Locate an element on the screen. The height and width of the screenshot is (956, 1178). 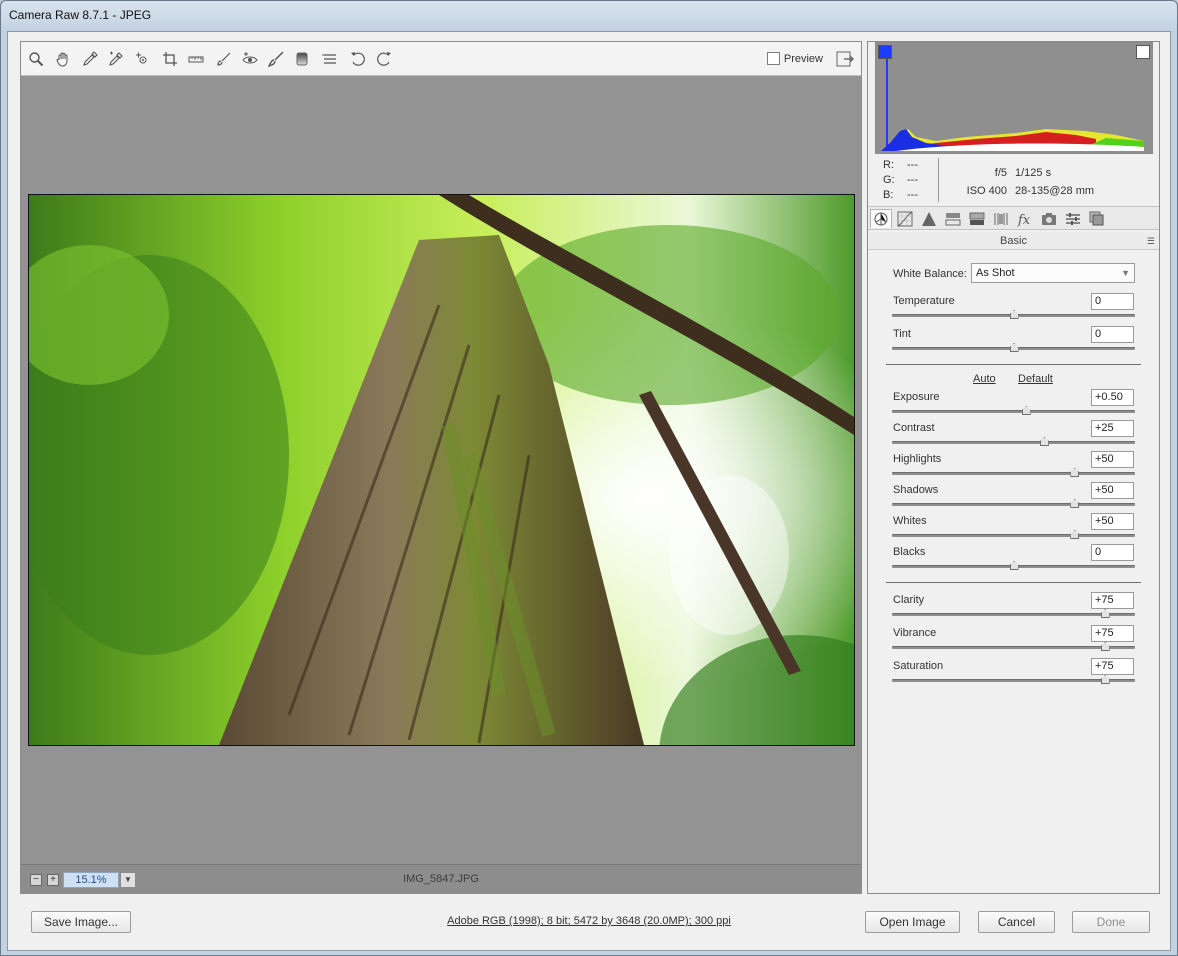
preview-toggle: Preview is located at coordinates (794, 58).